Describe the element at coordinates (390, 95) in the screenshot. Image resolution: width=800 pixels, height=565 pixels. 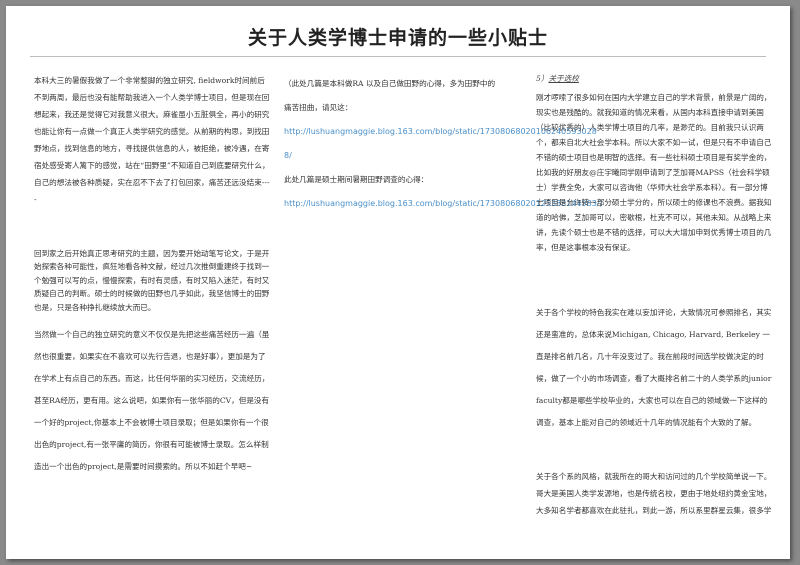
I see `note-intro-ra: （此处几篇是本科做RA 以及自己做田野的心得，多为田野中的痛苦扭曲，请见这：` at that location.